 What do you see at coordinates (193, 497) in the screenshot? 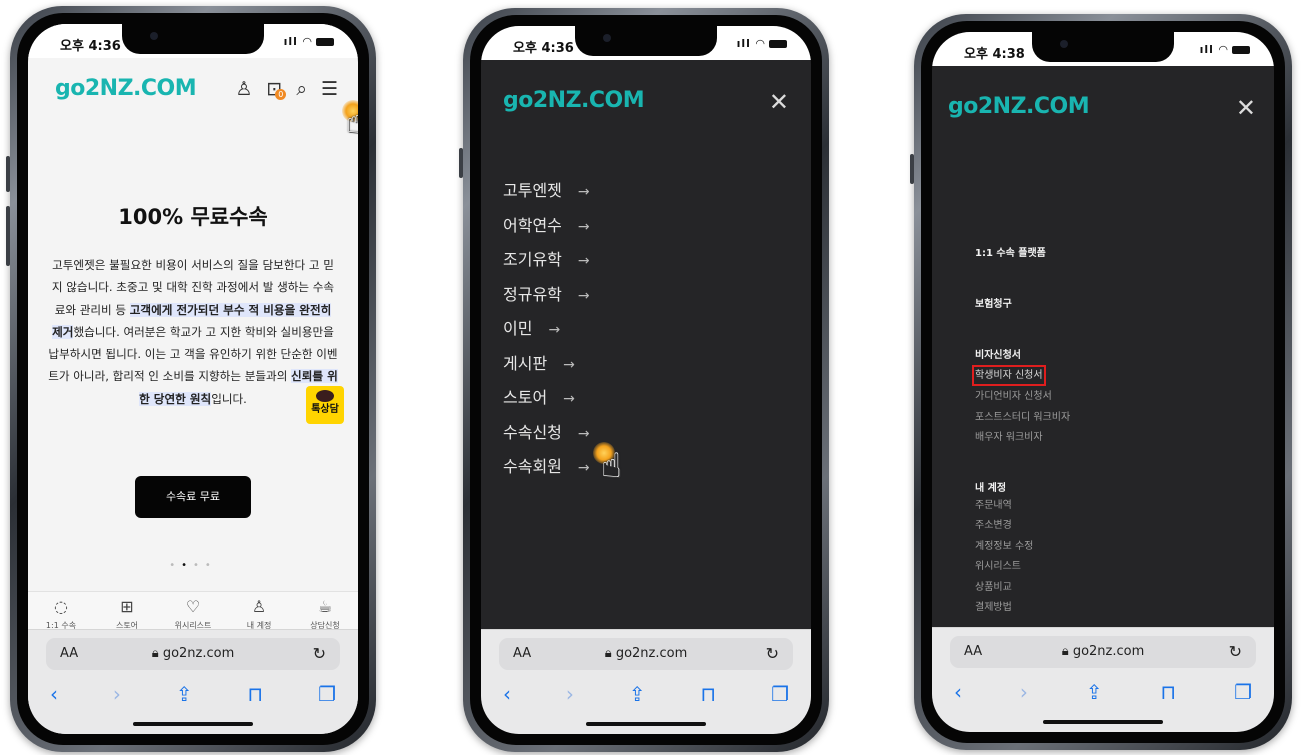
I see `free-fee-button: 수속료 무료` at bounding box center [193, 497].